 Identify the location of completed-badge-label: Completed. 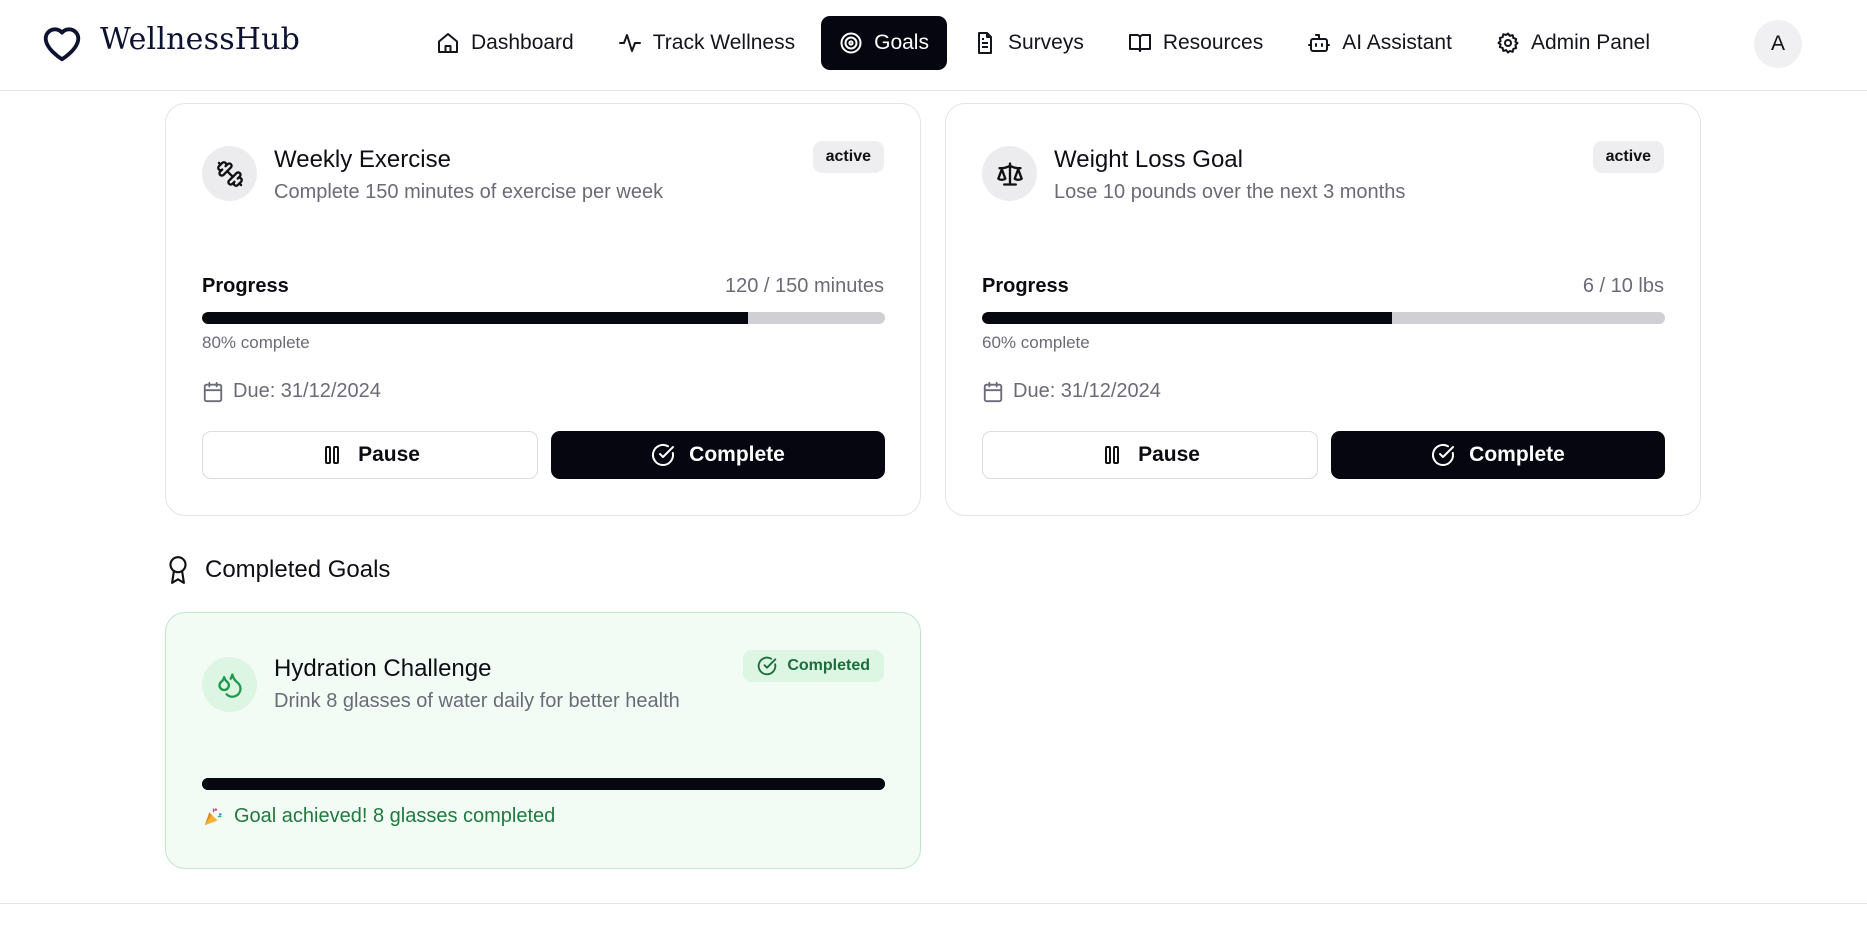
(828, 665).